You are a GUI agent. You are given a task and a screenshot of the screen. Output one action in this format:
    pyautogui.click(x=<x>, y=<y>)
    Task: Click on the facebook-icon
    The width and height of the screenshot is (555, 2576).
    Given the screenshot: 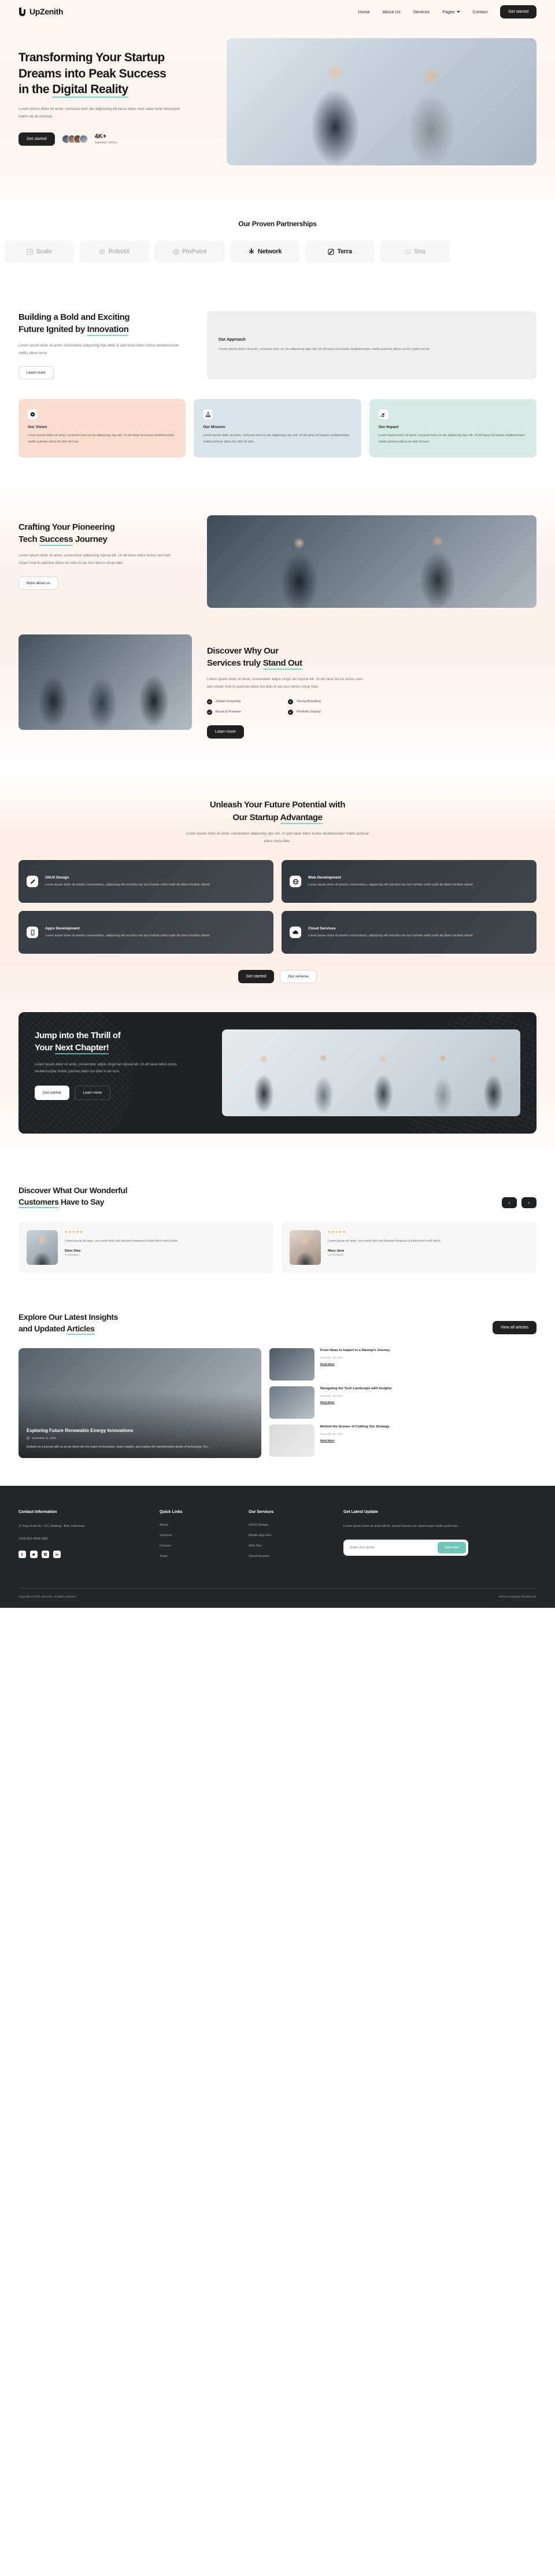 What is the action you would take?
    pyautogui.click(x=22, y=1555)
    